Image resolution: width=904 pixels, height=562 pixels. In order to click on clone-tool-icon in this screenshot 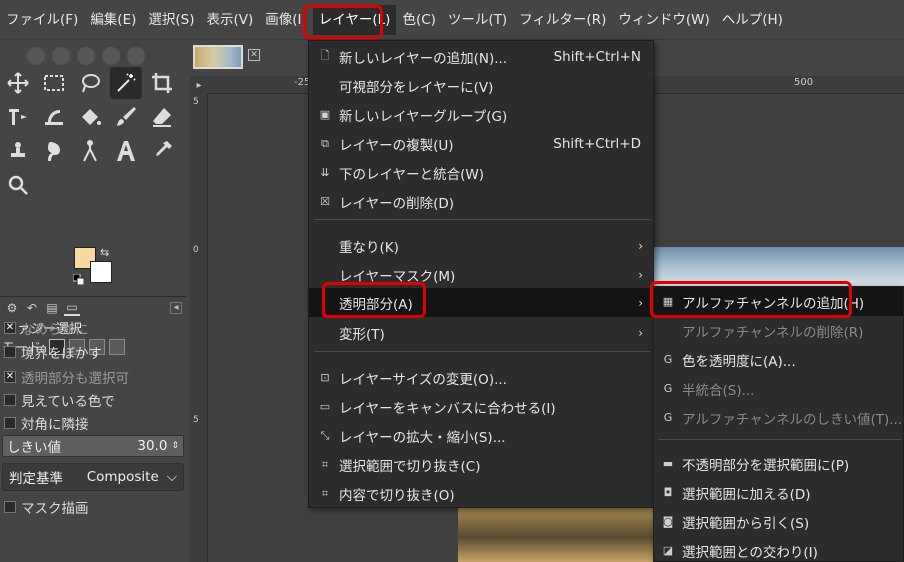, I will do `click(18, 151)`.